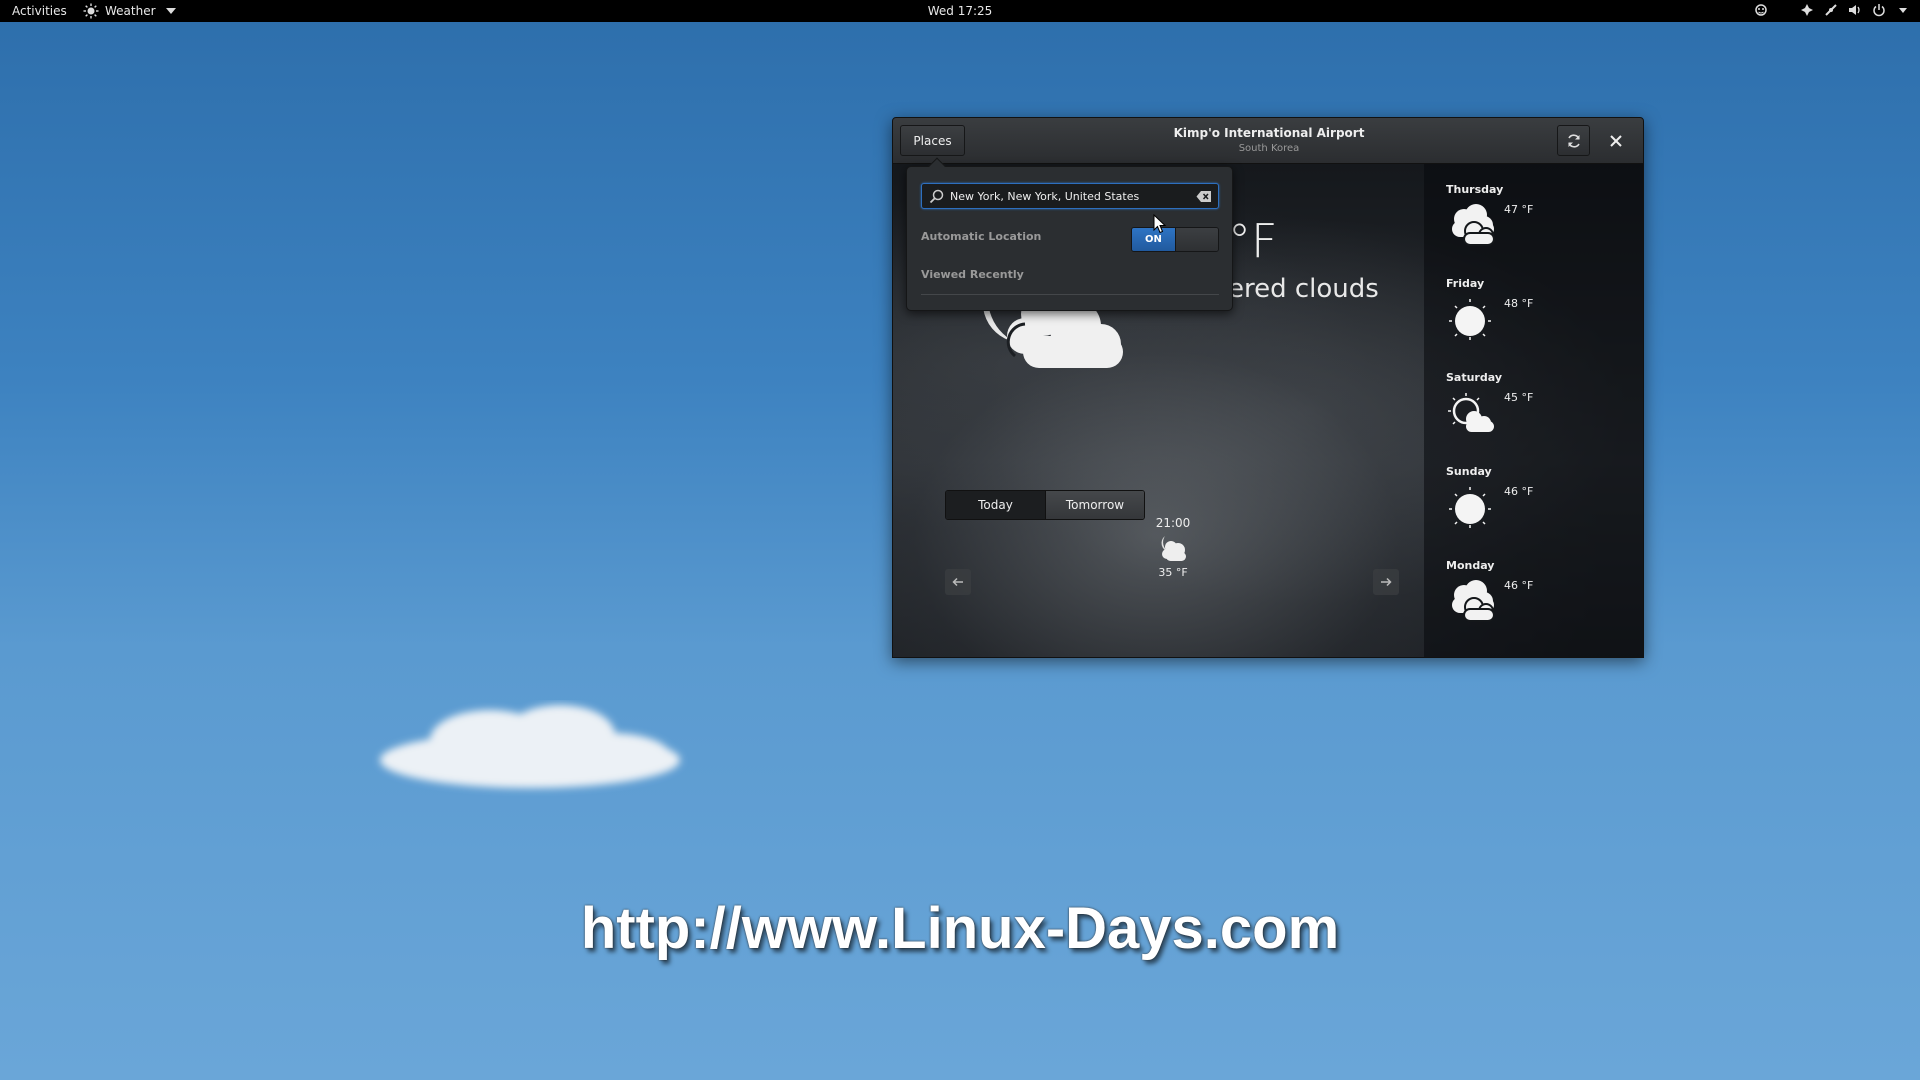 The height and width of the screenshot is (1080, 1920). What do you see at coordinates (1469, 471) in the screenshot?
I see `forecast-day-name: Sunday` at bounding box center [1469, 471].